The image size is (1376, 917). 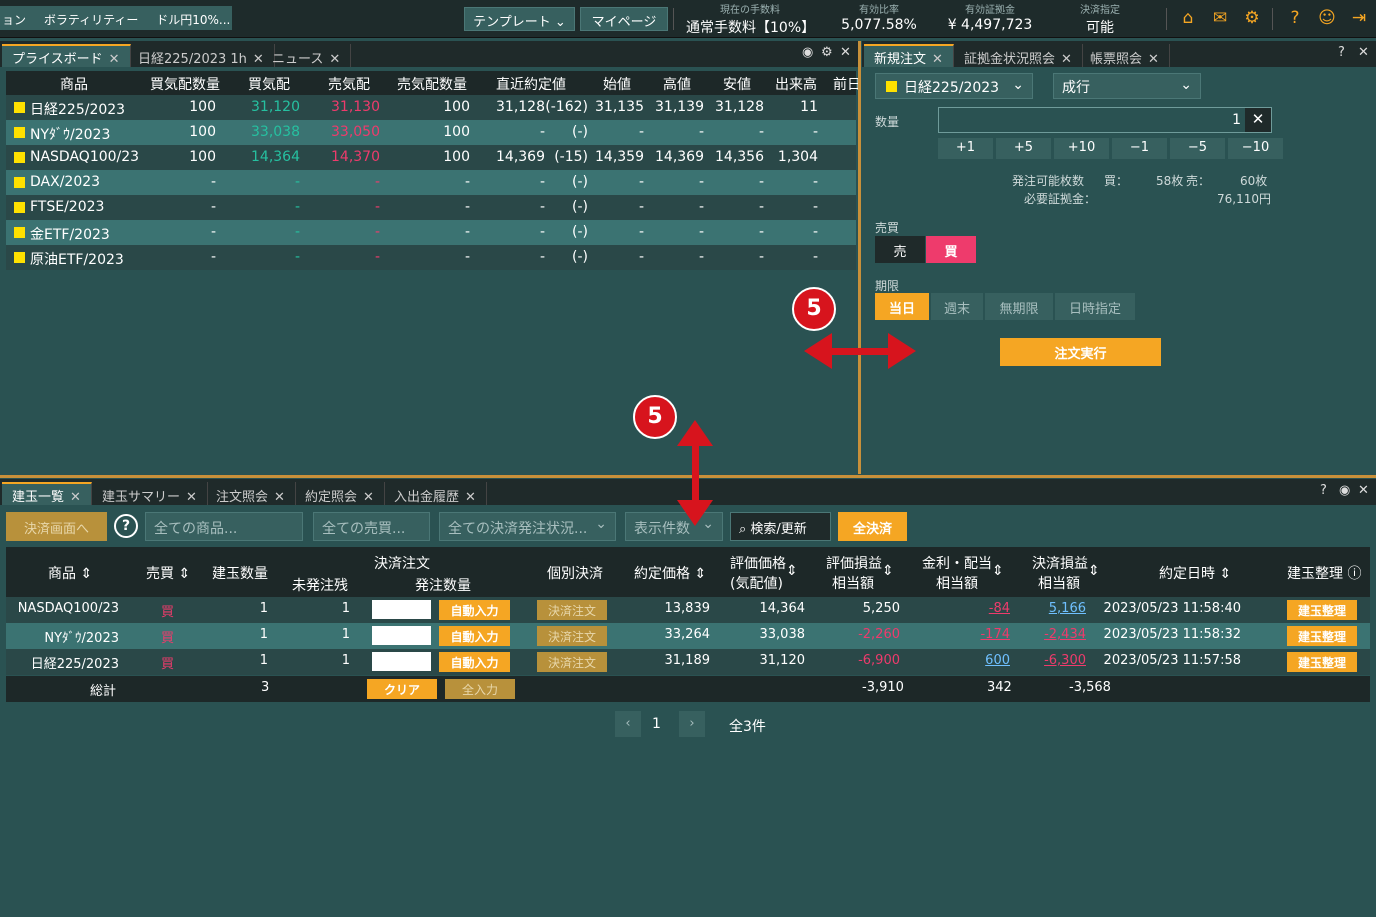 I want to click on clear-button: クリア, so click(x=402, y=689).